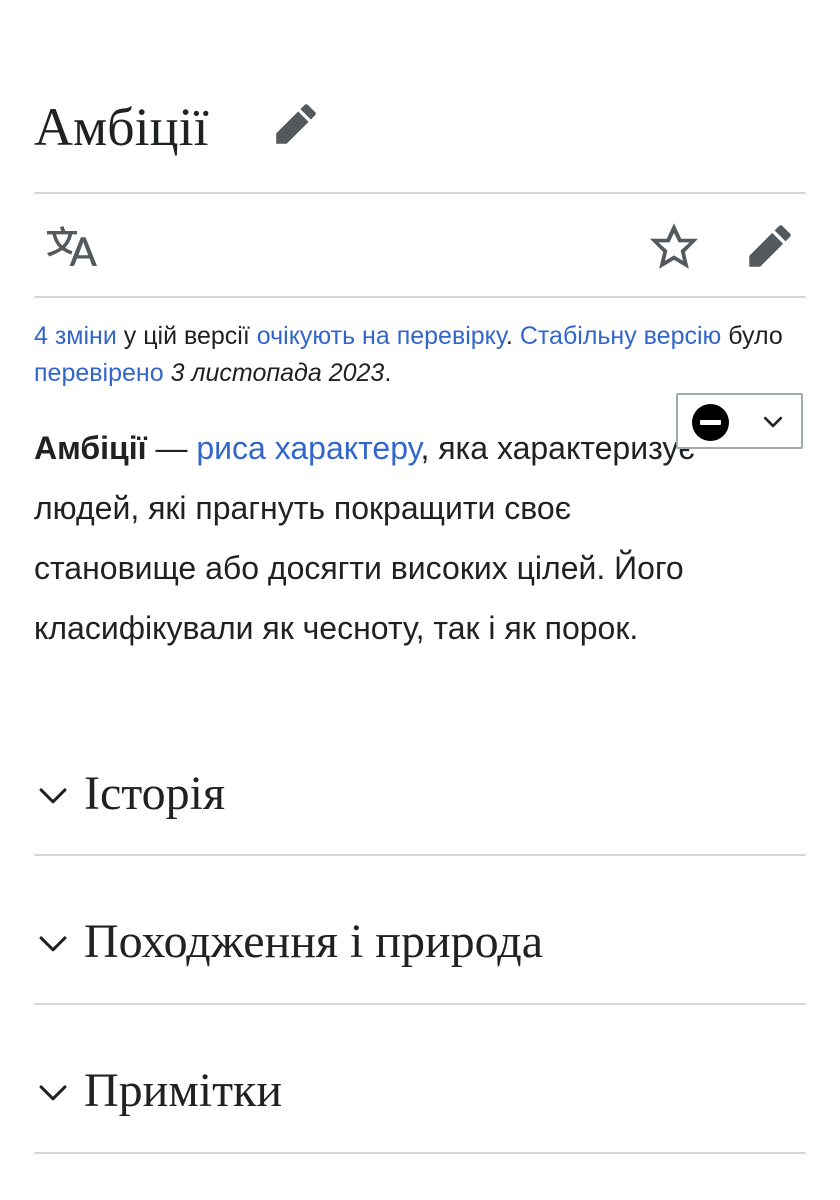  Describe the element at coordinates (420, 1091) in the screenshot. I see `section-notes: Примітки` at that location.